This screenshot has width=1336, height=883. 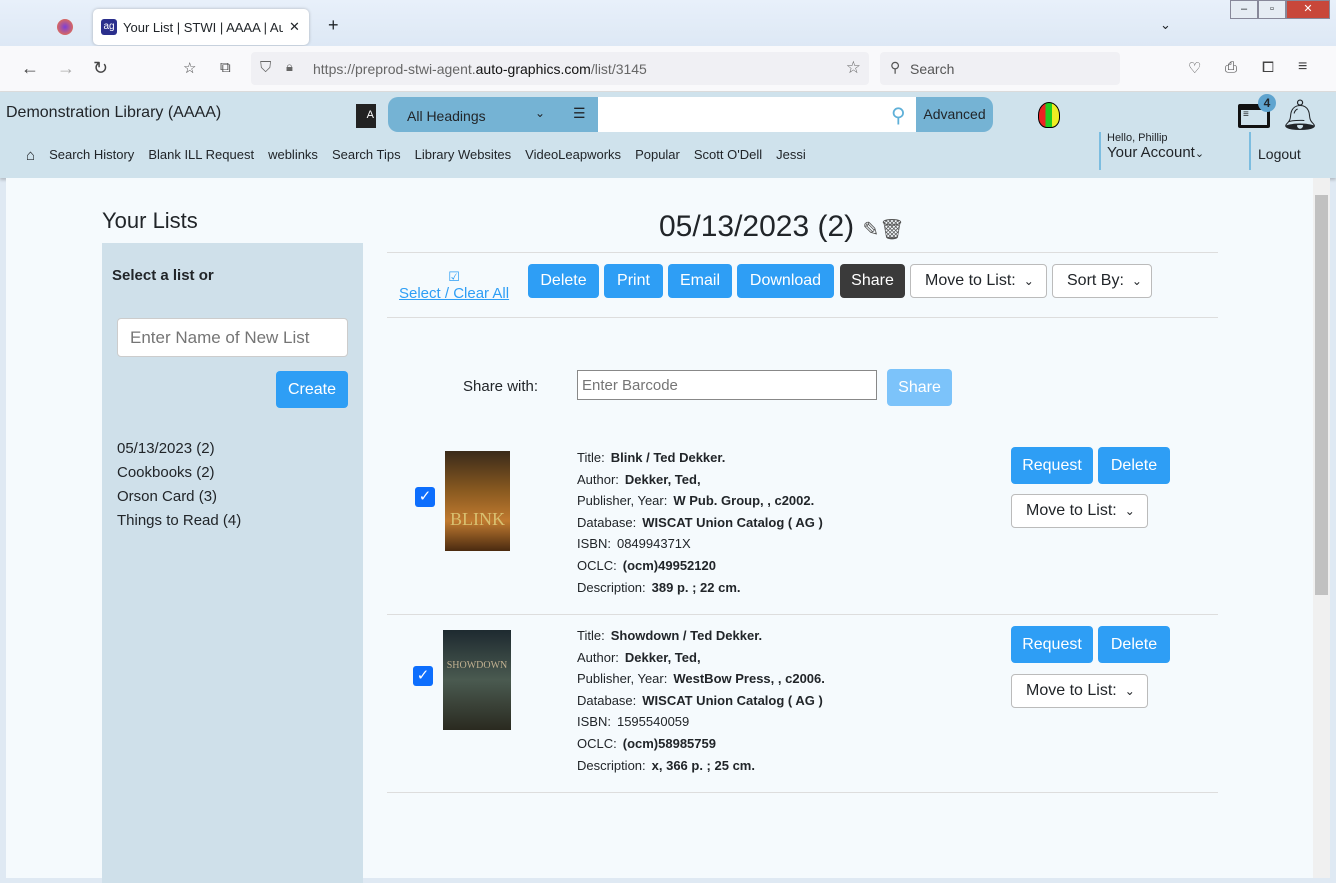 I want to click on email-button: Email, so click(x=700, y=281).